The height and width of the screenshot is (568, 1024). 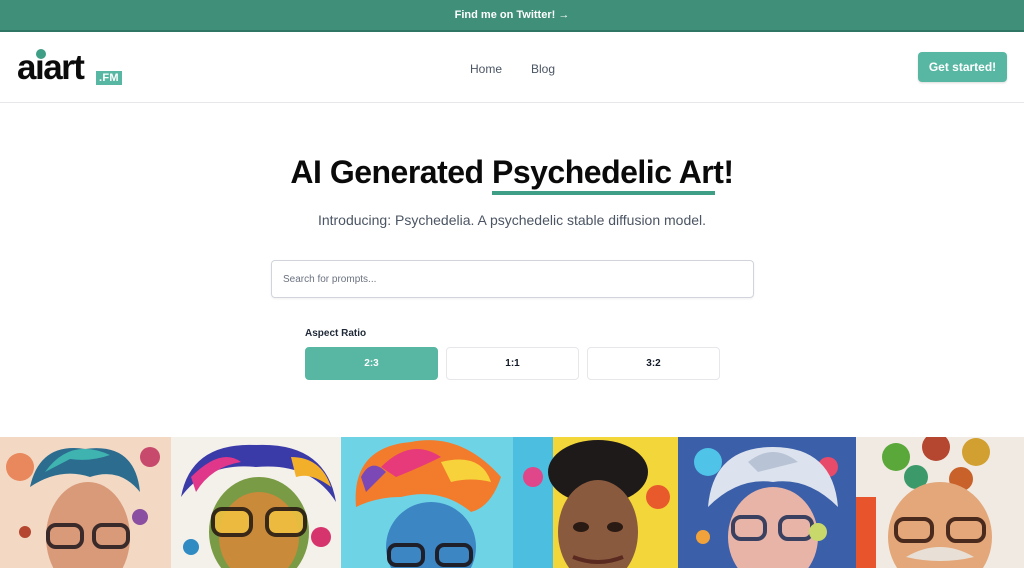 I want to click on logo-wordmark: aıart, so click(x=51, y=67).